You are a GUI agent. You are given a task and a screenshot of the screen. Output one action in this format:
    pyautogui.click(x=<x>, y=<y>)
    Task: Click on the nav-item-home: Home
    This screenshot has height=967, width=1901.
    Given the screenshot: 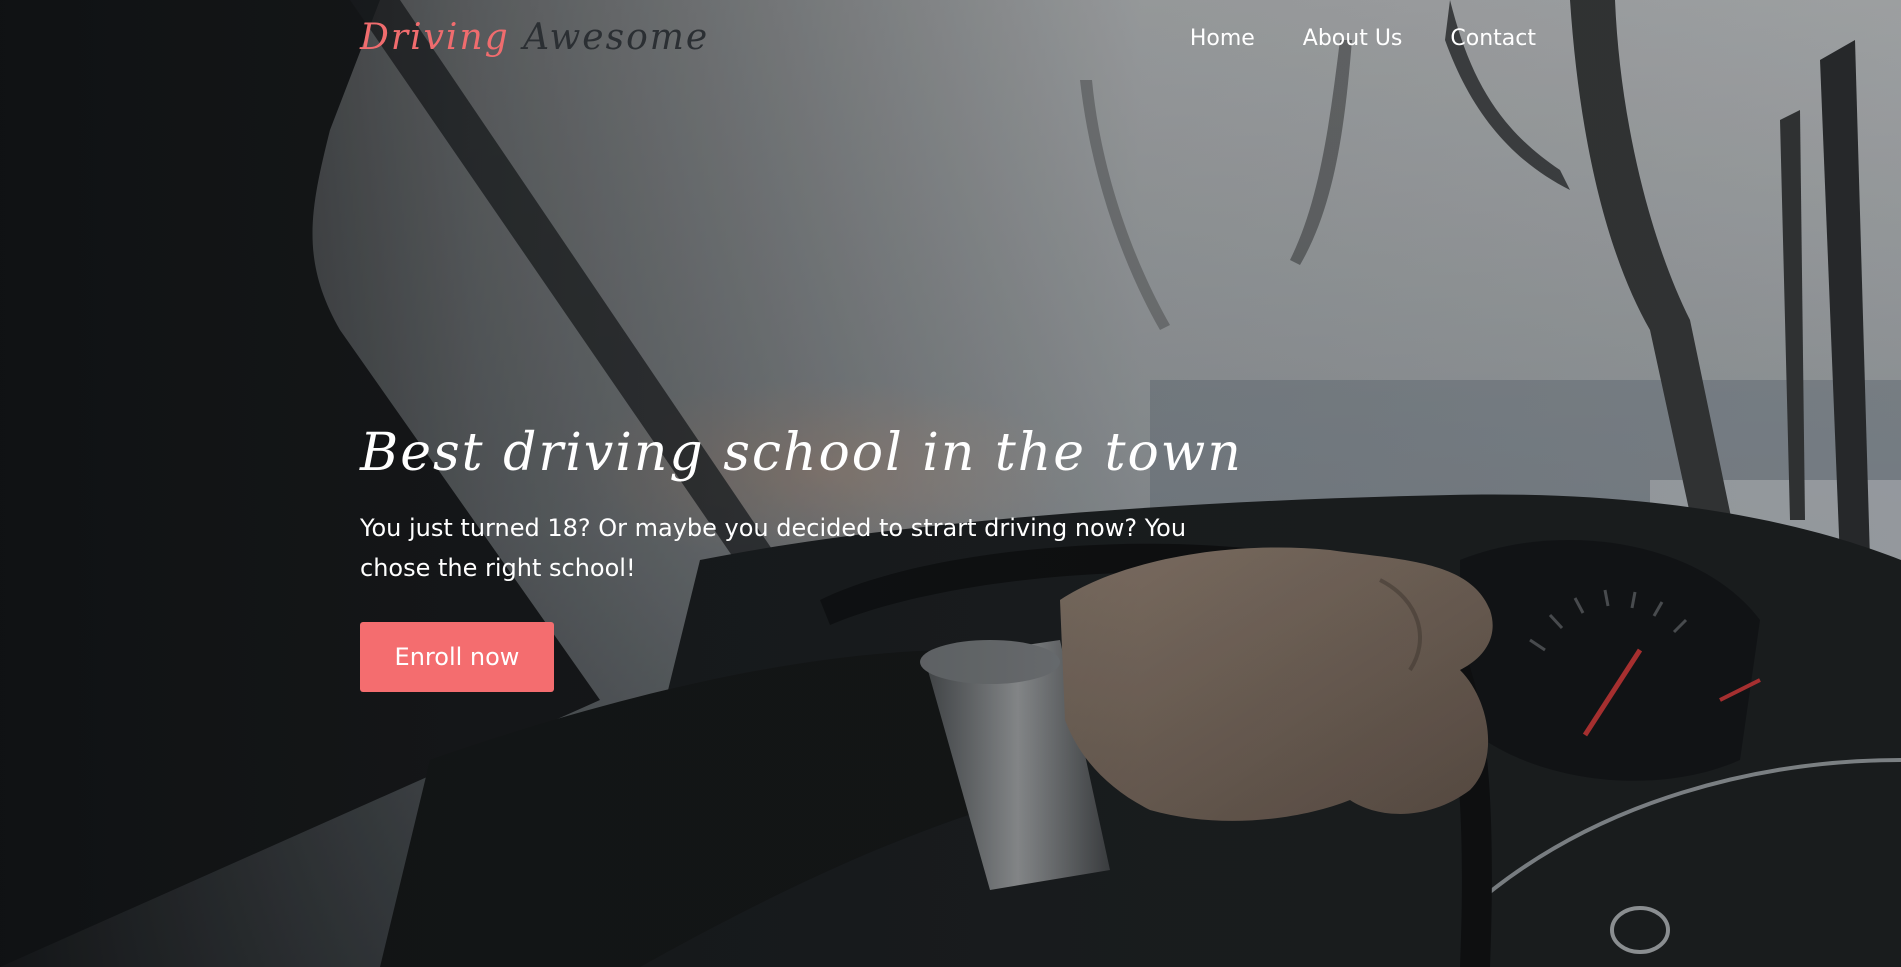 What is the action you would take?
    pyautogui.click(x=1222, y=38)
    